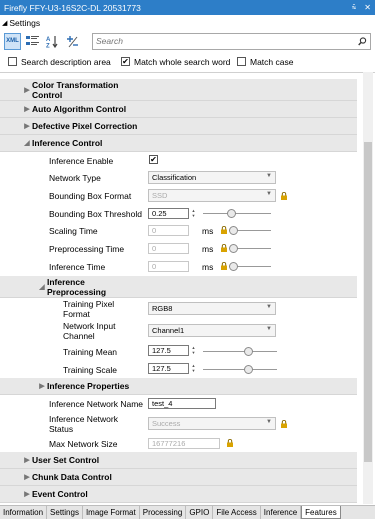 This screenshot has width=375, height=521. I want to click on bounding-box-threshold-input: 0.25, so click(168, 213).